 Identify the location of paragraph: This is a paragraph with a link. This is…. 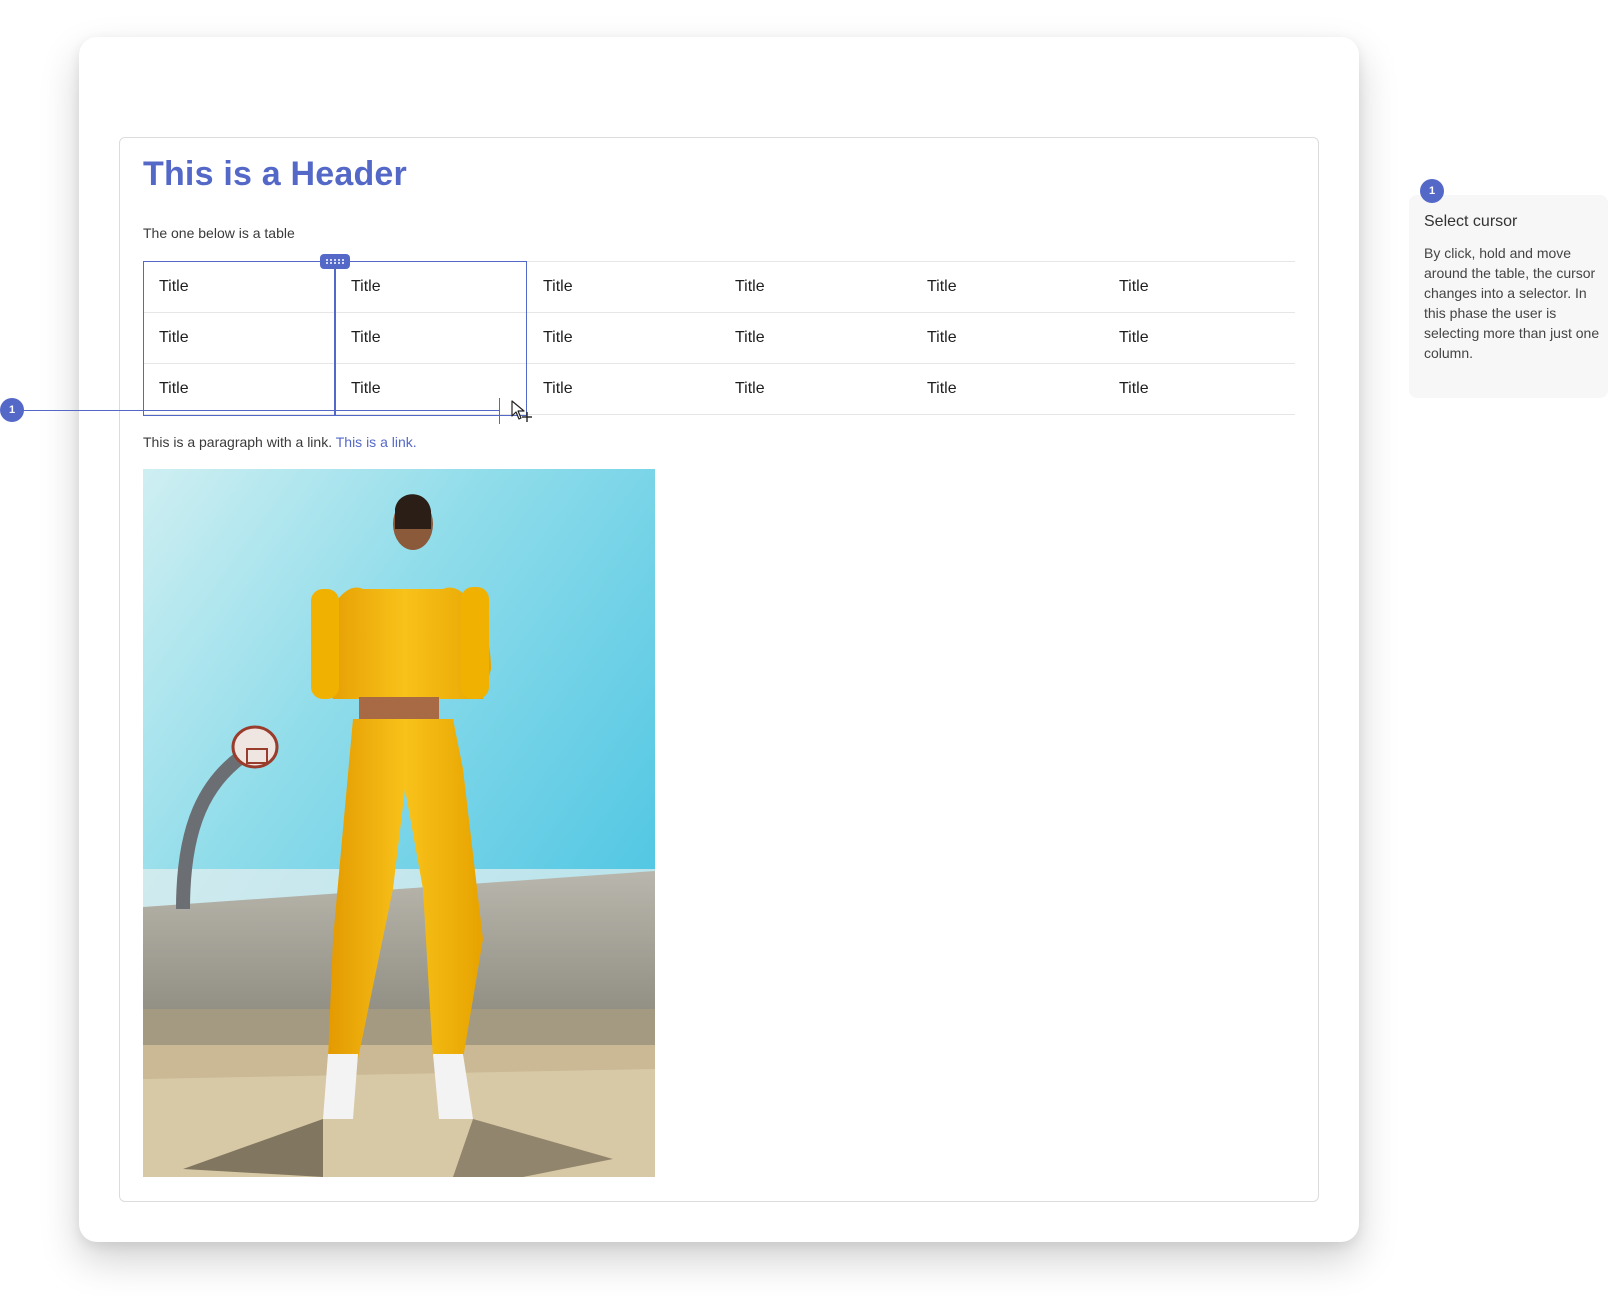
(280, 442).